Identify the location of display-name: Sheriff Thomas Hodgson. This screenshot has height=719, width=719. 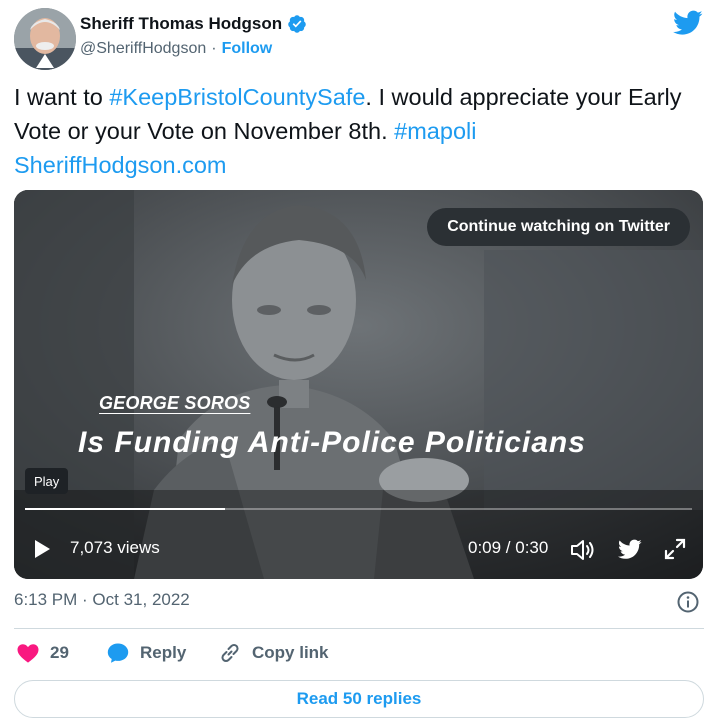
(181, 24).